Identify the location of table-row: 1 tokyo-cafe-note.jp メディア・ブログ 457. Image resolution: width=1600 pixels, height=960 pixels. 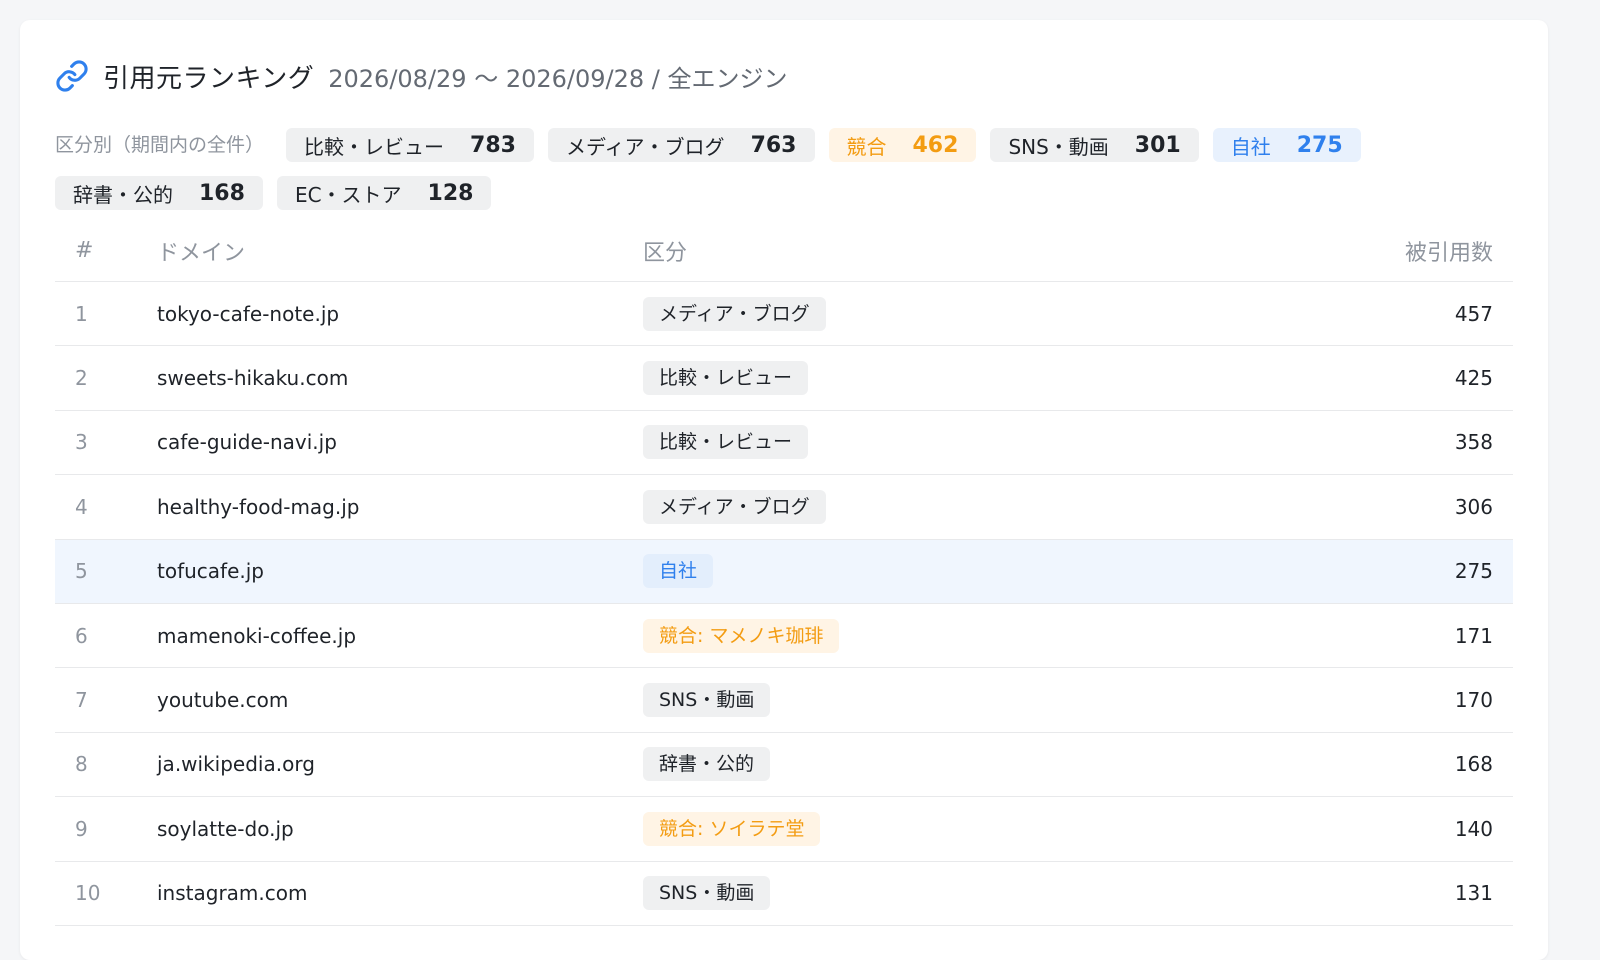
(784, 314).